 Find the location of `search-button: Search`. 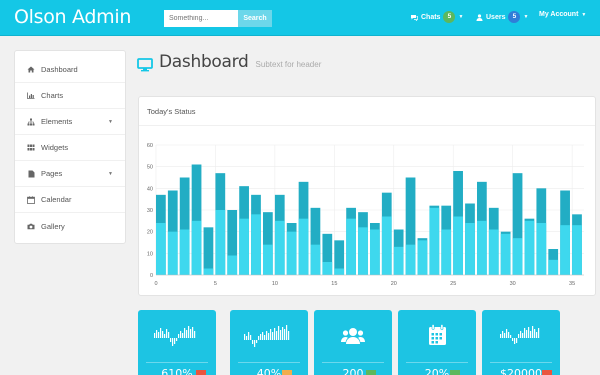

search-button: Search is located at coordinates (255, 18).